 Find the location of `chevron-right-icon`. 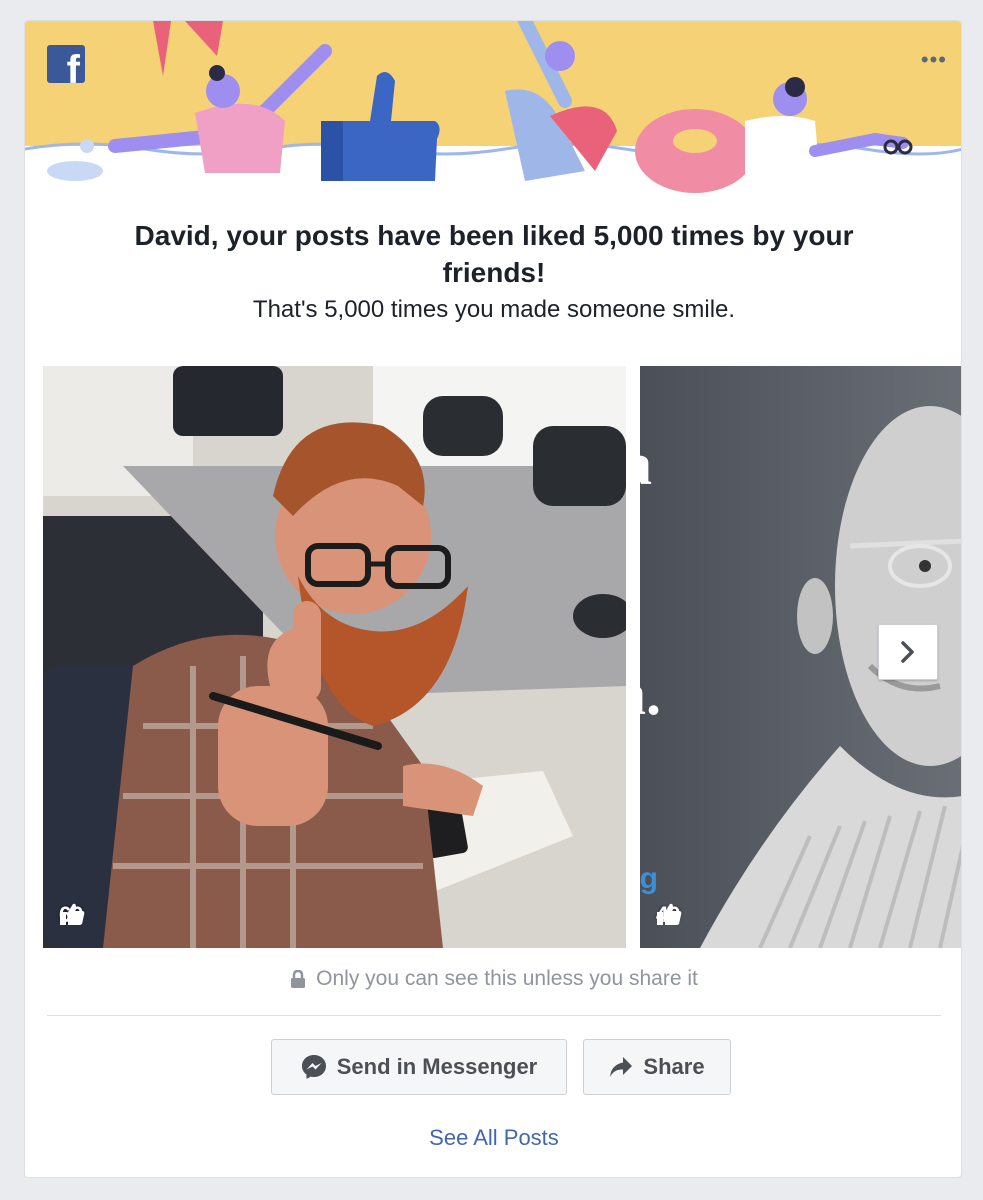

chevron-right-icon is located at coordinates (907, 652).